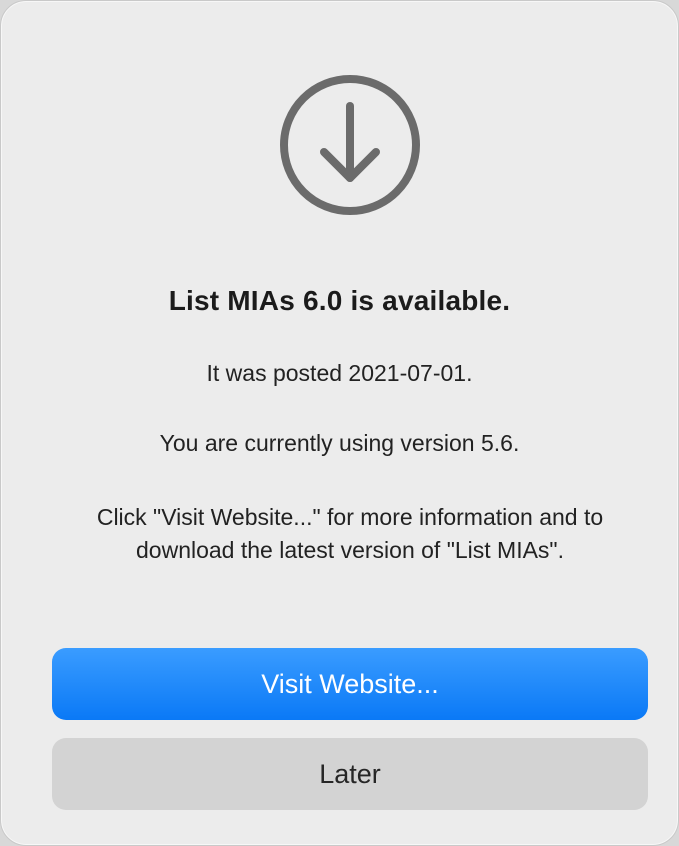  Describe the element at coordinates (350, 145) in the screenshot. I see `download-arrow-circle-icon` at that location.